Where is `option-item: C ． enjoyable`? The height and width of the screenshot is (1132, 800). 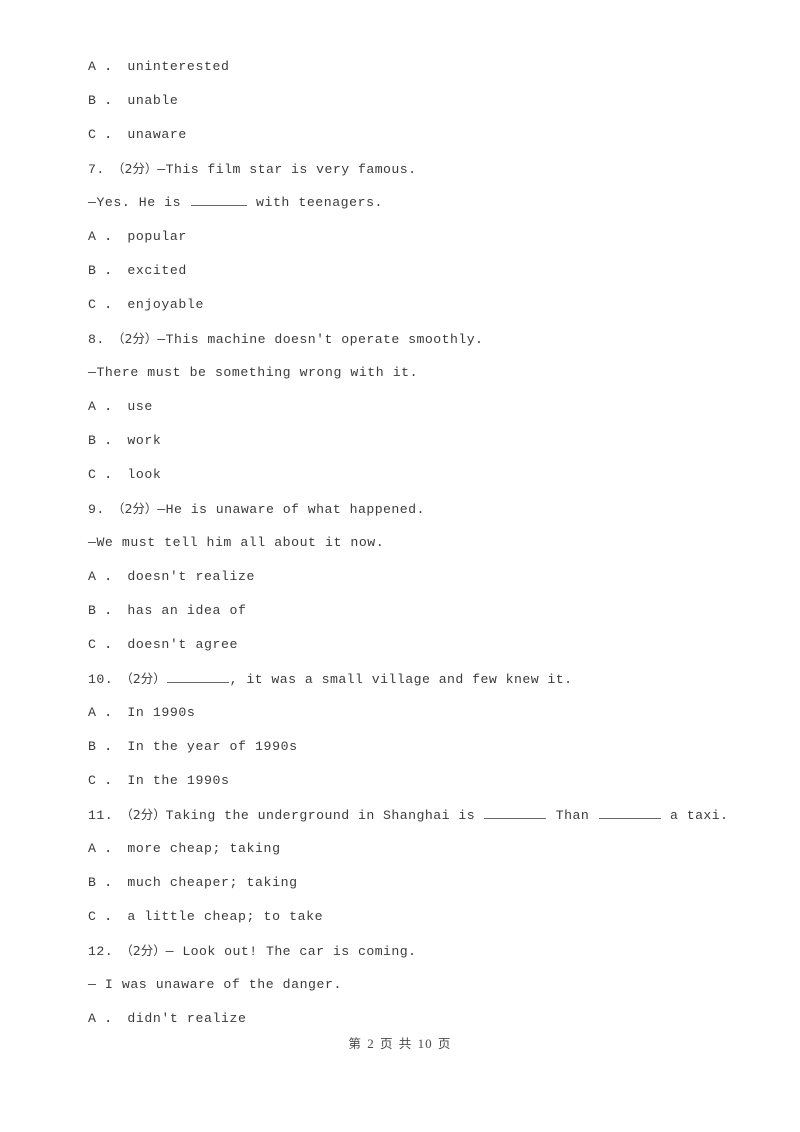 option-item: C ． enjoyable is located at coordinates (146, 304).